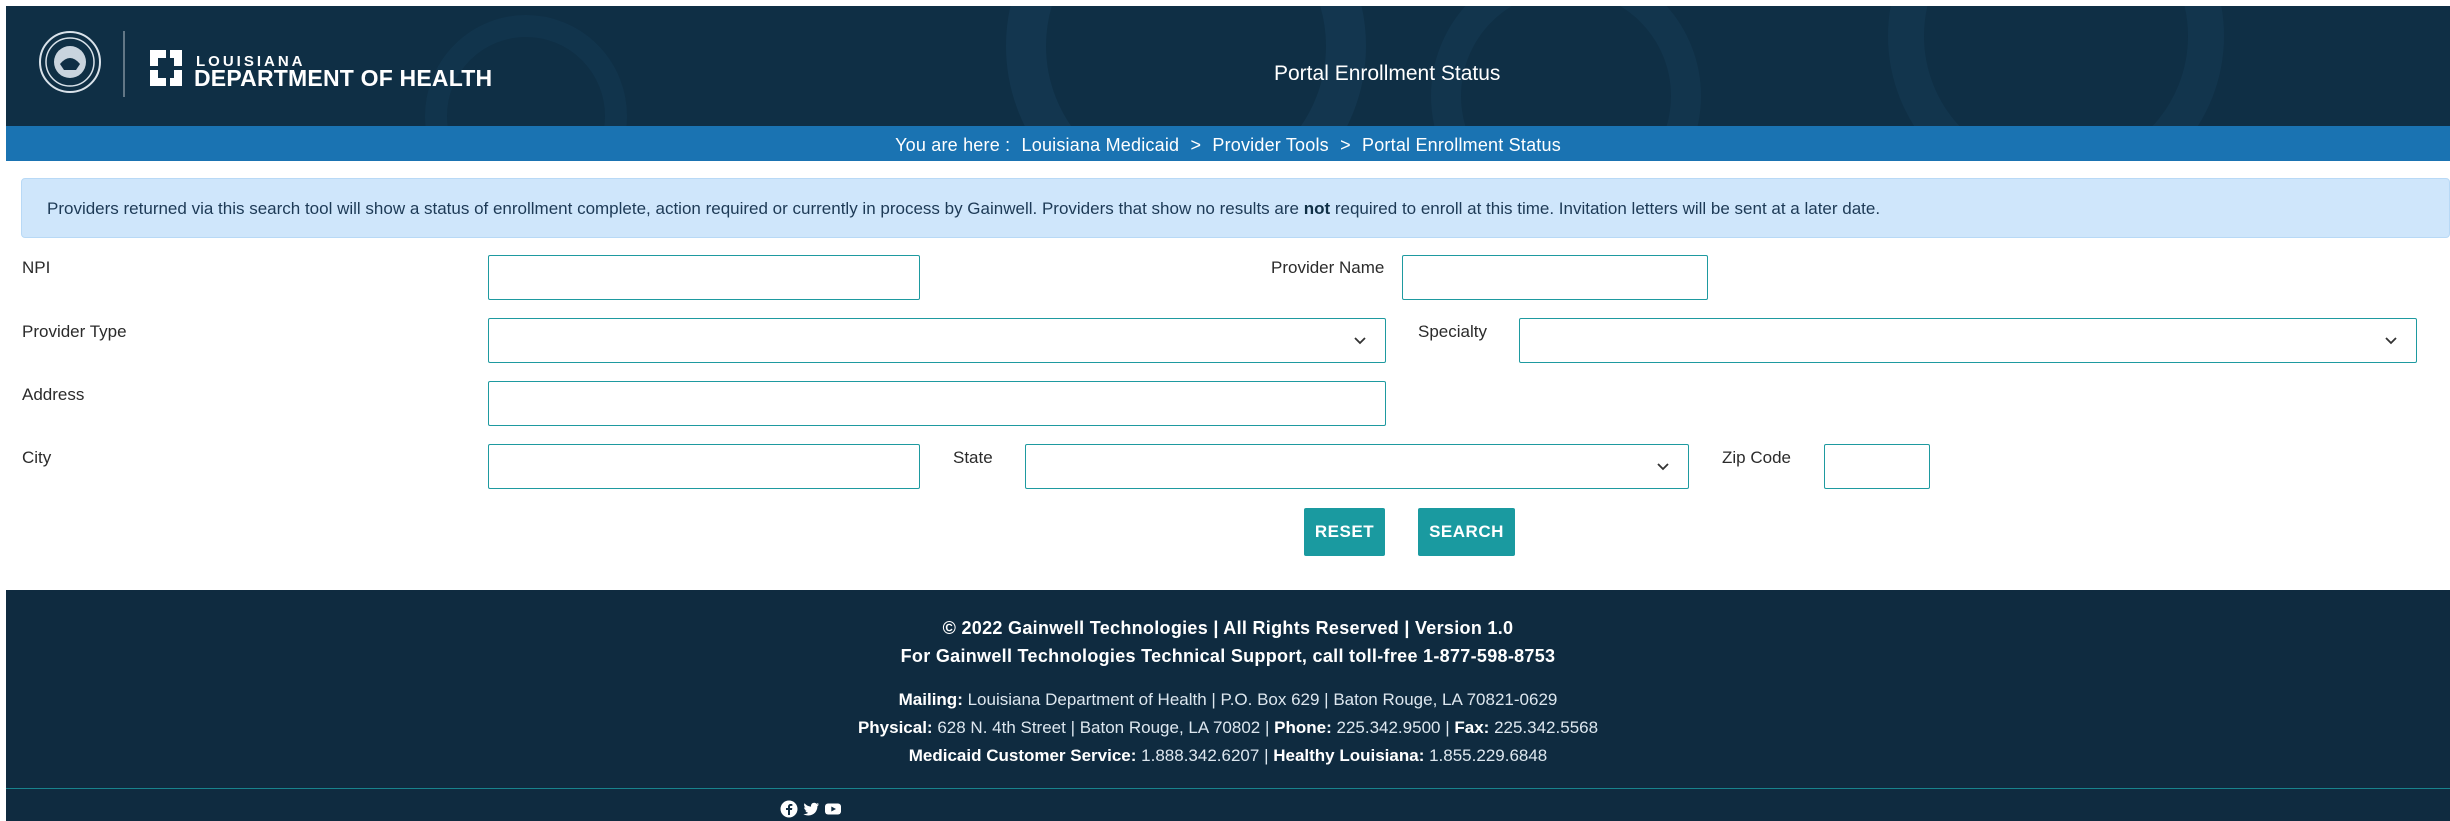 The height and width of the screenshot is (821, 2450). I want to click on alert-text-bold: not, so click(1317, 208).